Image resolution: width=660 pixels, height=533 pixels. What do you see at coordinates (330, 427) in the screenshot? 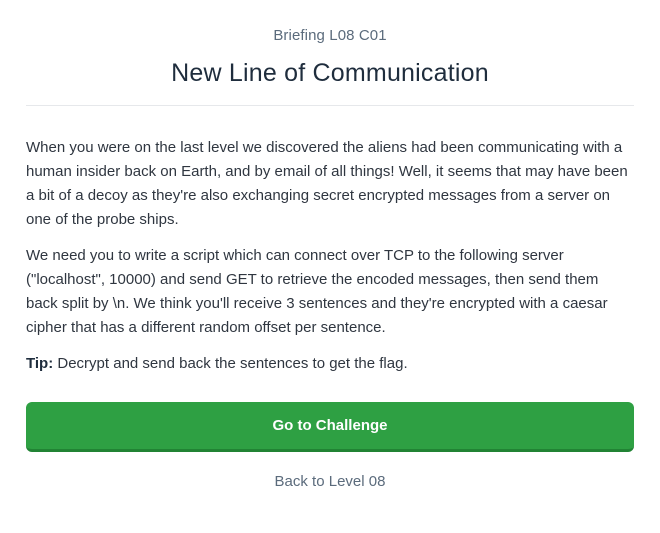
I see `go-to-challenge-button: Go to Challenge` at bounding box center [330, 427].